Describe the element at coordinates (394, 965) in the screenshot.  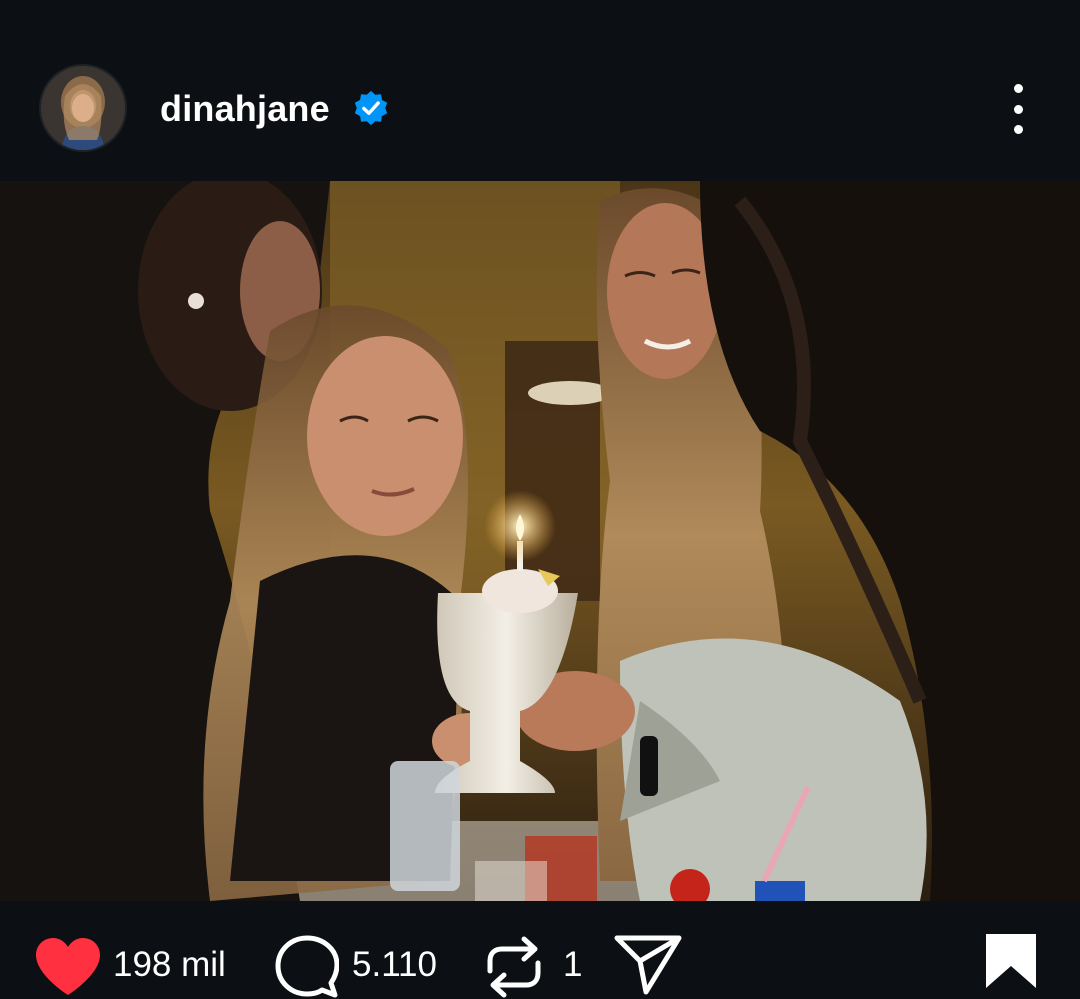
I see `comment-count: 5.110` at that location.